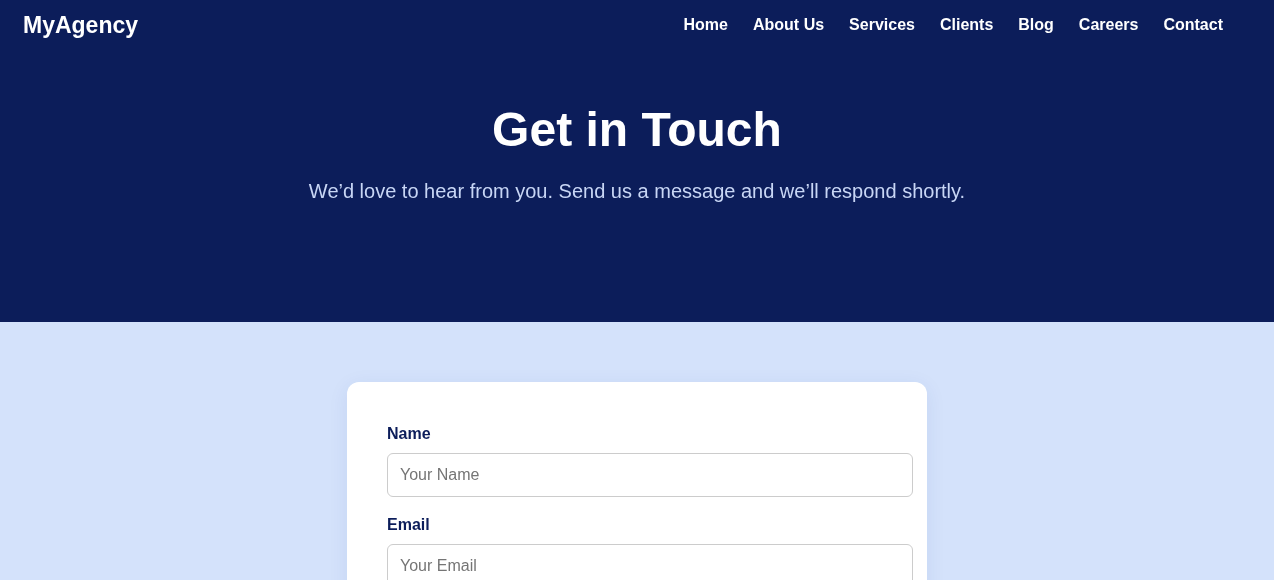 Image resolution: width=1274 pixels, height=580 pixels. I want to click on field-label: Name, so click(409, 434).